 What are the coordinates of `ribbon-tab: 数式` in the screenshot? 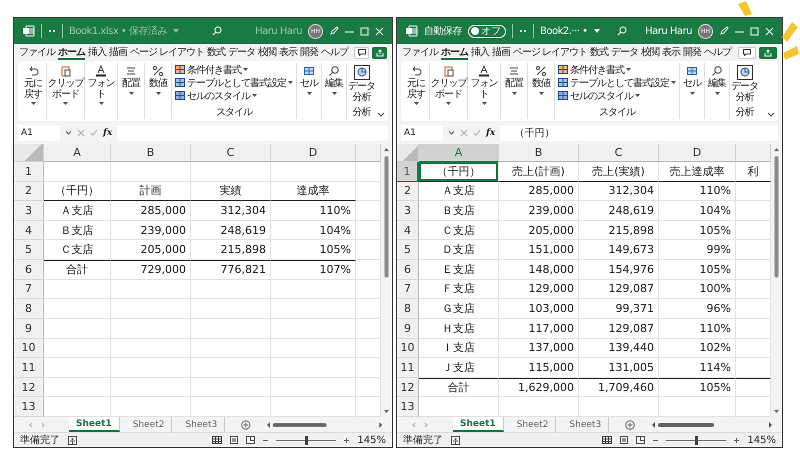 It's located at (599, 52).